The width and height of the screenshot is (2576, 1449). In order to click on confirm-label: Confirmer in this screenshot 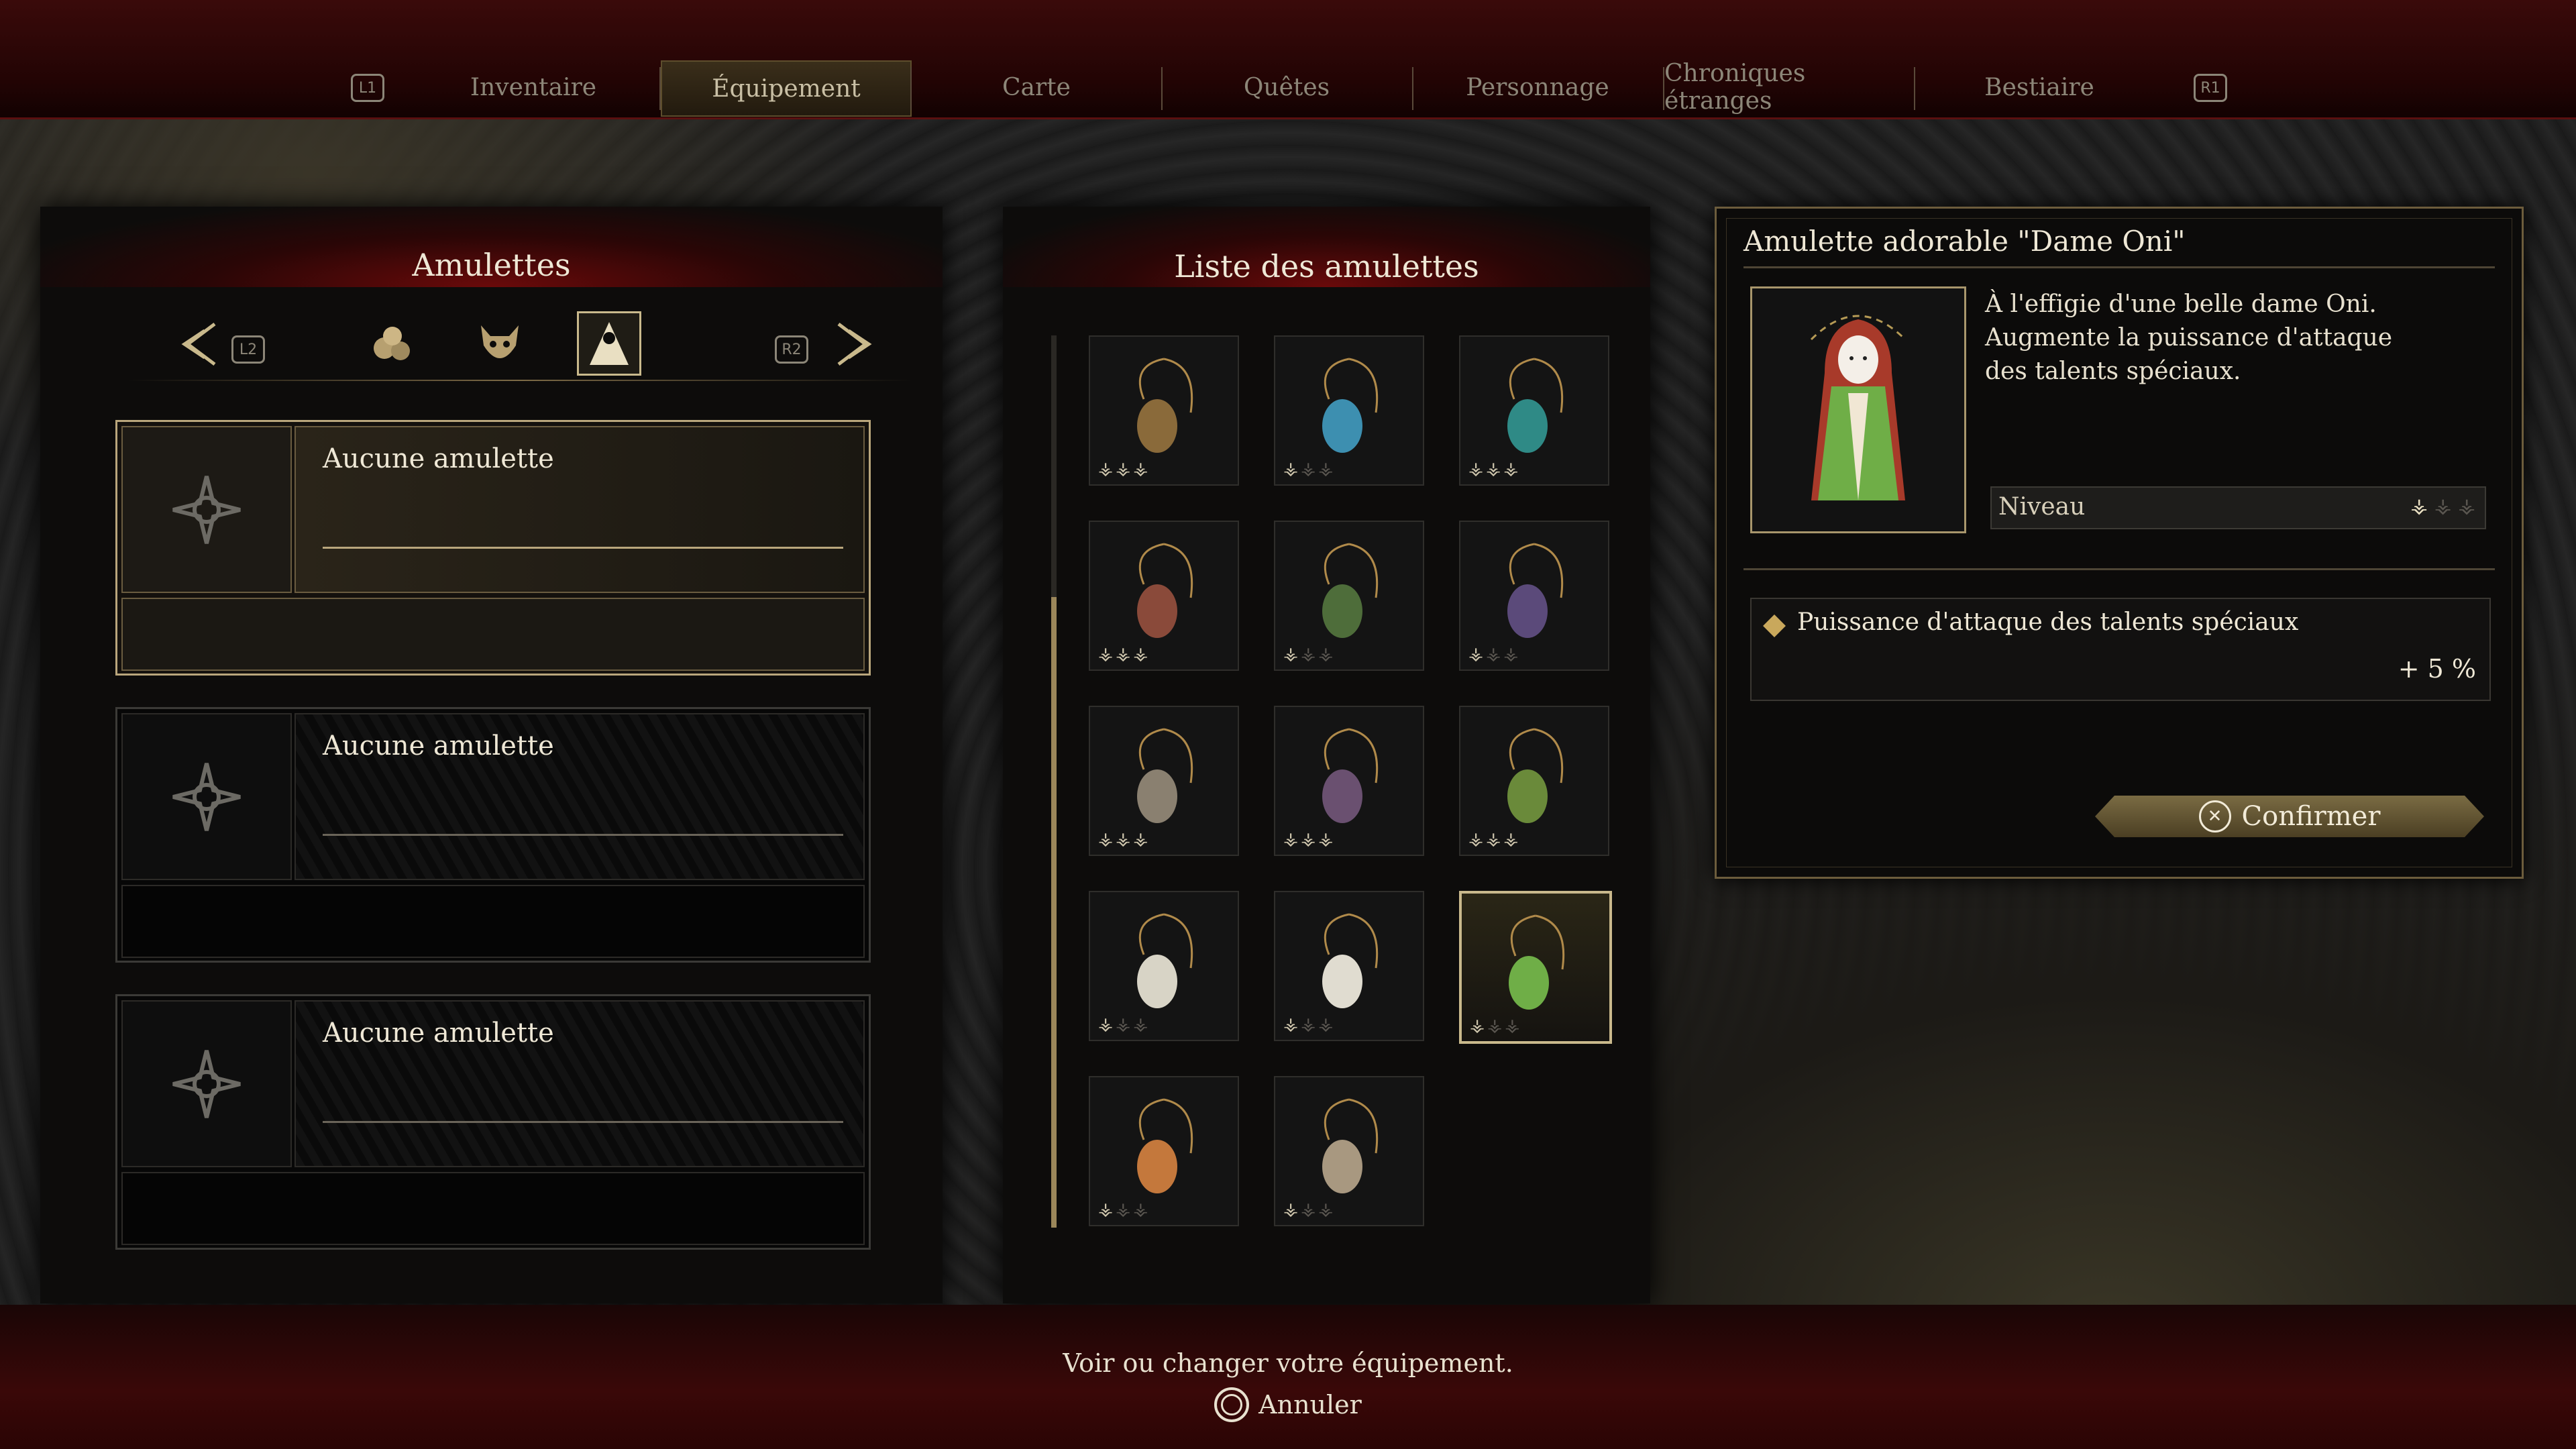, I will do `click(2311, 816)`.